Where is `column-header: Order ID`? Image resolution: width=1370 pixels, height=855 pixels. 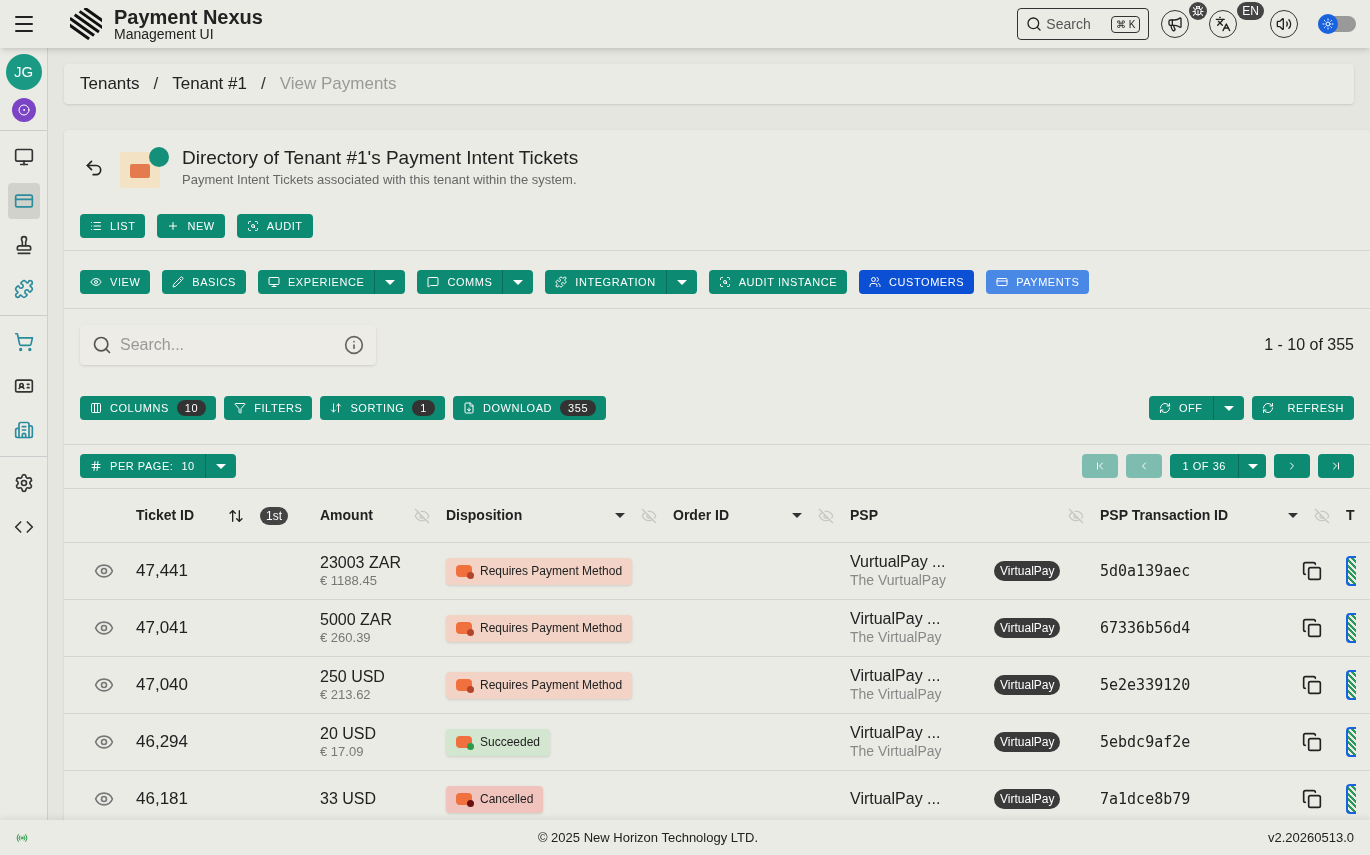 column-header: Order ID is located at coordinates (701, 515).